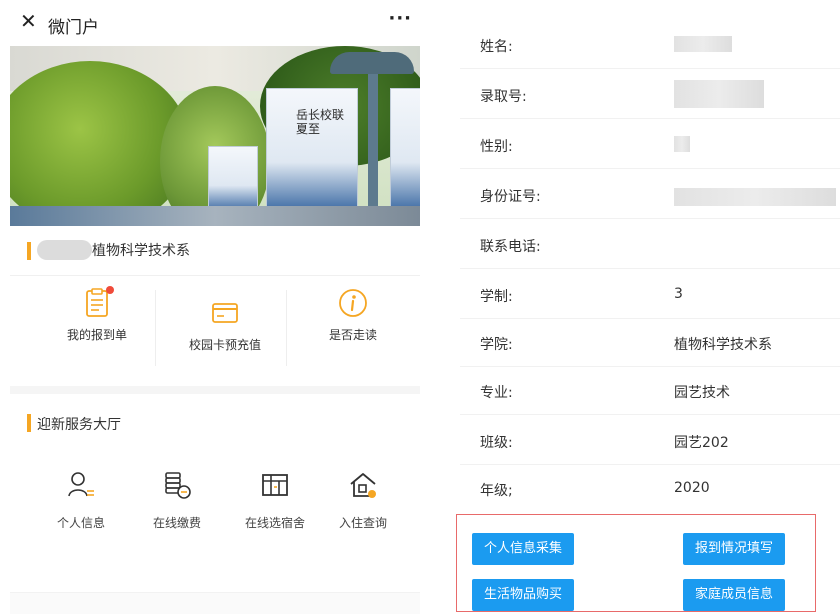 The image size is (840, 614). I want to click on close-icon: ✕, so click(28, 21).